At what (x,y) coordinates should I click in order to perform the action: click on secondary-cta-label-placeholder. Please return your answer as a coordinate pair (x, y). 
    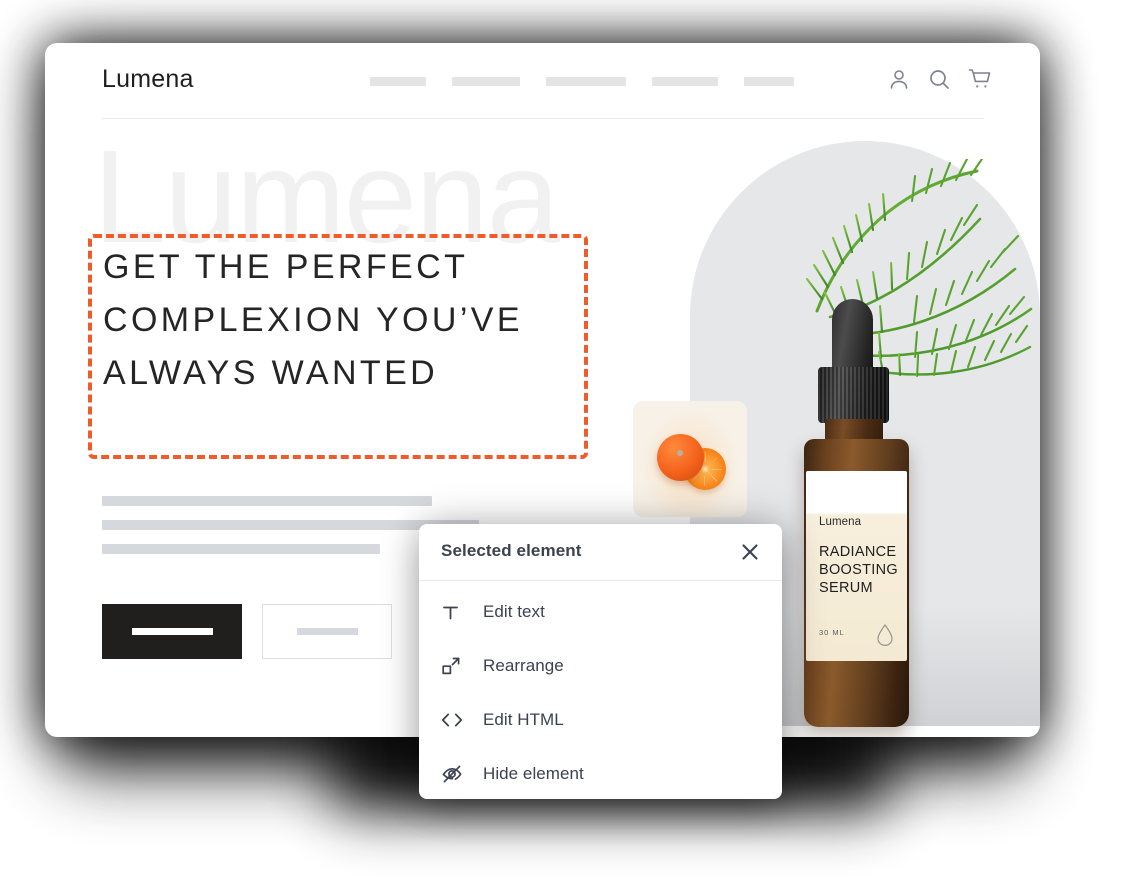
    Looking at the image, I should click on (327, 631).